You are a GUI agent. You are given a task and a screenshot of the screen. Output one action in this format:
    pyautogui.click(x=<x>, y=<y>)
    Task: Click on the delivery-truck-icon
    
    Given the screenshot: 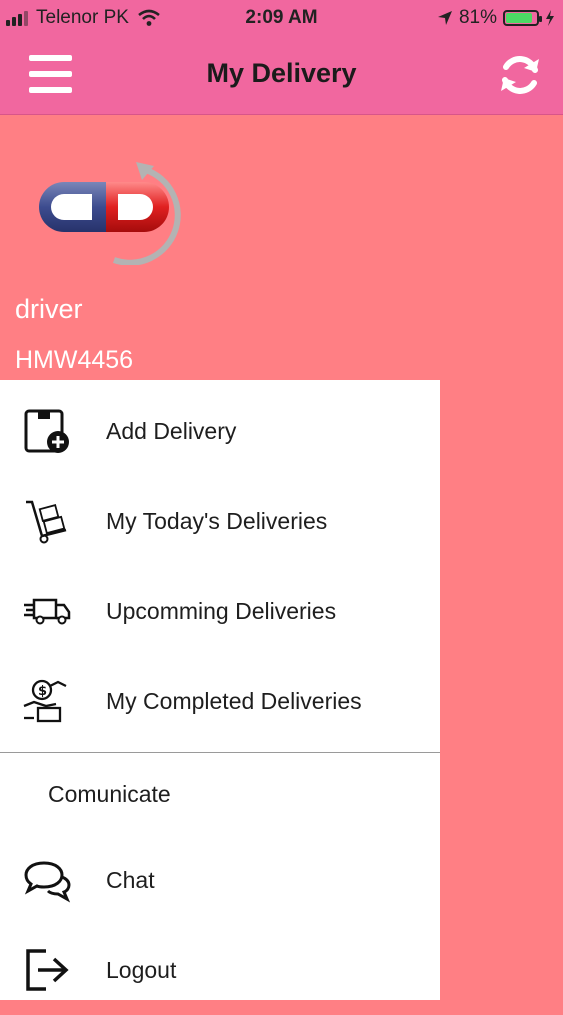 What is the action you would take?
    pyautogui.click(x=47, y=611)
    